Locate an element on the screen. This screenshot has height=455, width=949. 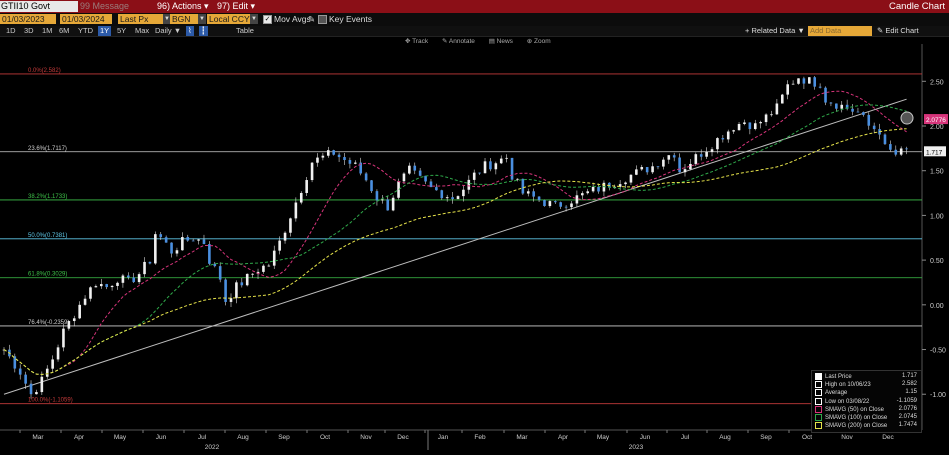
fib-label: 23.6%(1.7117) is located at coordinates (47, 149).